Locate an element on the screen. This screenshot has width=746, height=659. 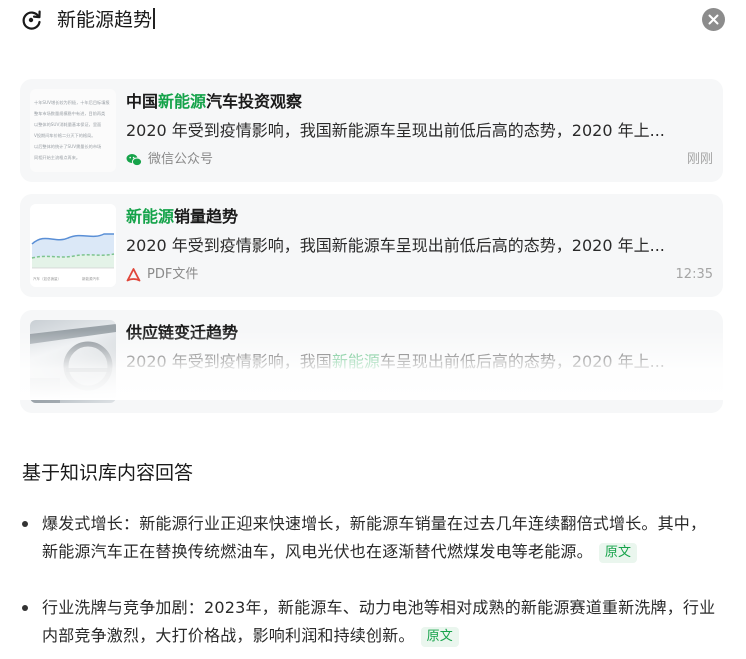
title-text: 汽车投资观察 is located at coordinates (254, 101).